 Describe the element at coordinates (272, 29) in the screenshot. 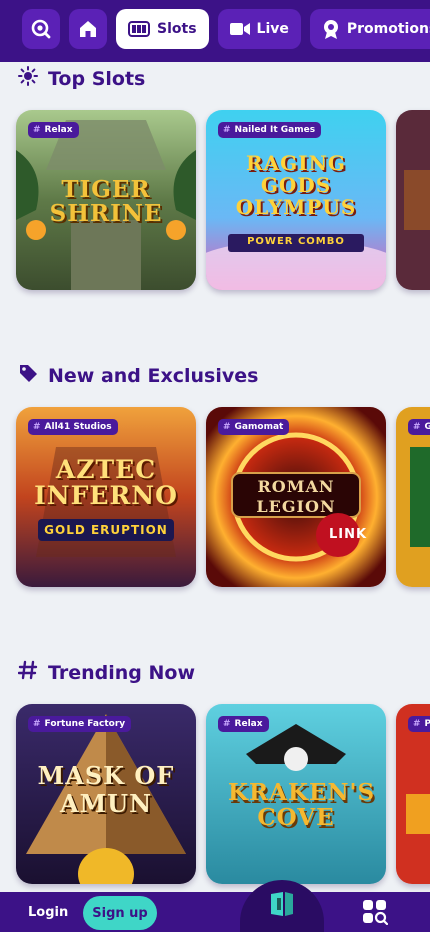

I see `tab-live-label: Live` at that location.